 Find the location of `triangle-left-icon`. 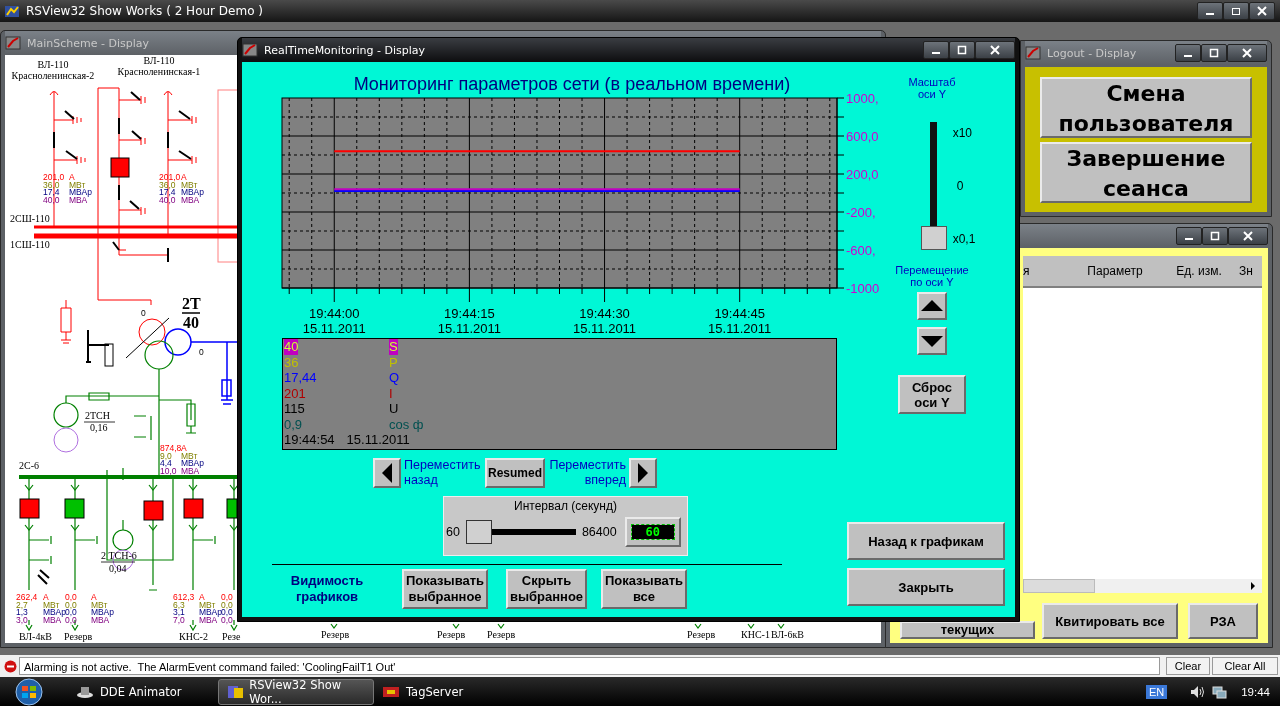

triangle-left-icon is located at coordinates (387, 473).